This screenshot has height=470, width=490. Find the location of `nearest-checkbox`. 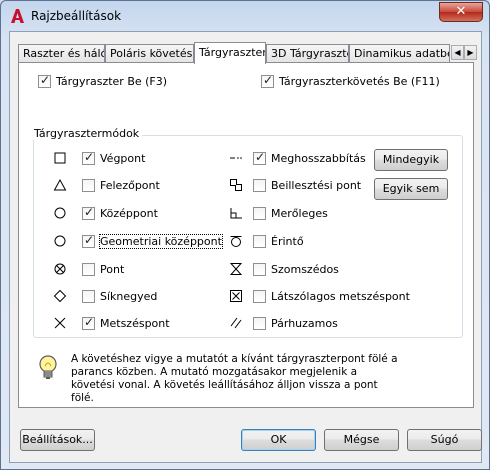

nearest-checkbox is located at coordinates (259, 269).